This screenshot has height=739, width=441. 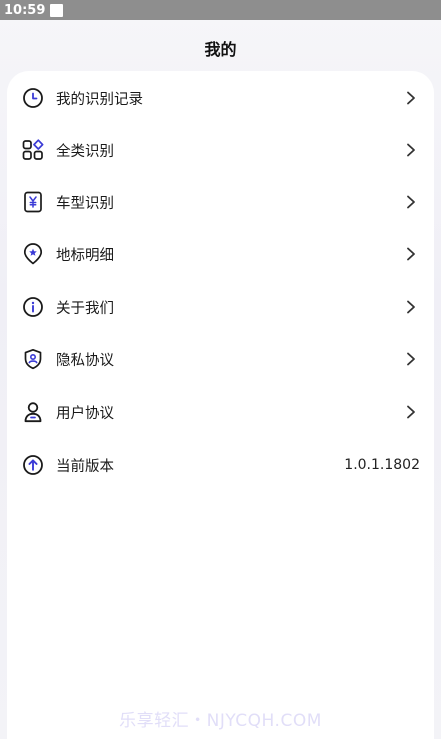 I want to click on location-star-icon, so click(x=33, y=254).